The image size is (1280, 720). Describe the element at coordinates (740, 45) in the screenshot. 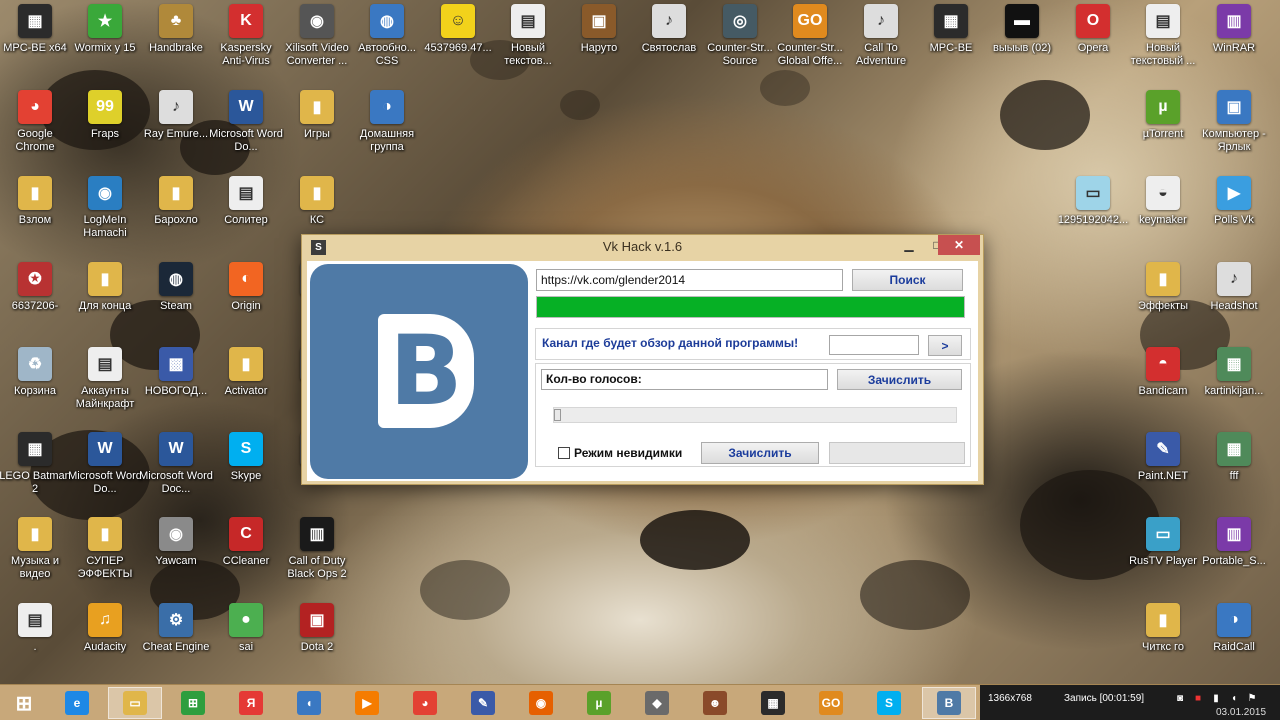

I see `desktop-icon: ◎ Counter-Str... Source` at that location.